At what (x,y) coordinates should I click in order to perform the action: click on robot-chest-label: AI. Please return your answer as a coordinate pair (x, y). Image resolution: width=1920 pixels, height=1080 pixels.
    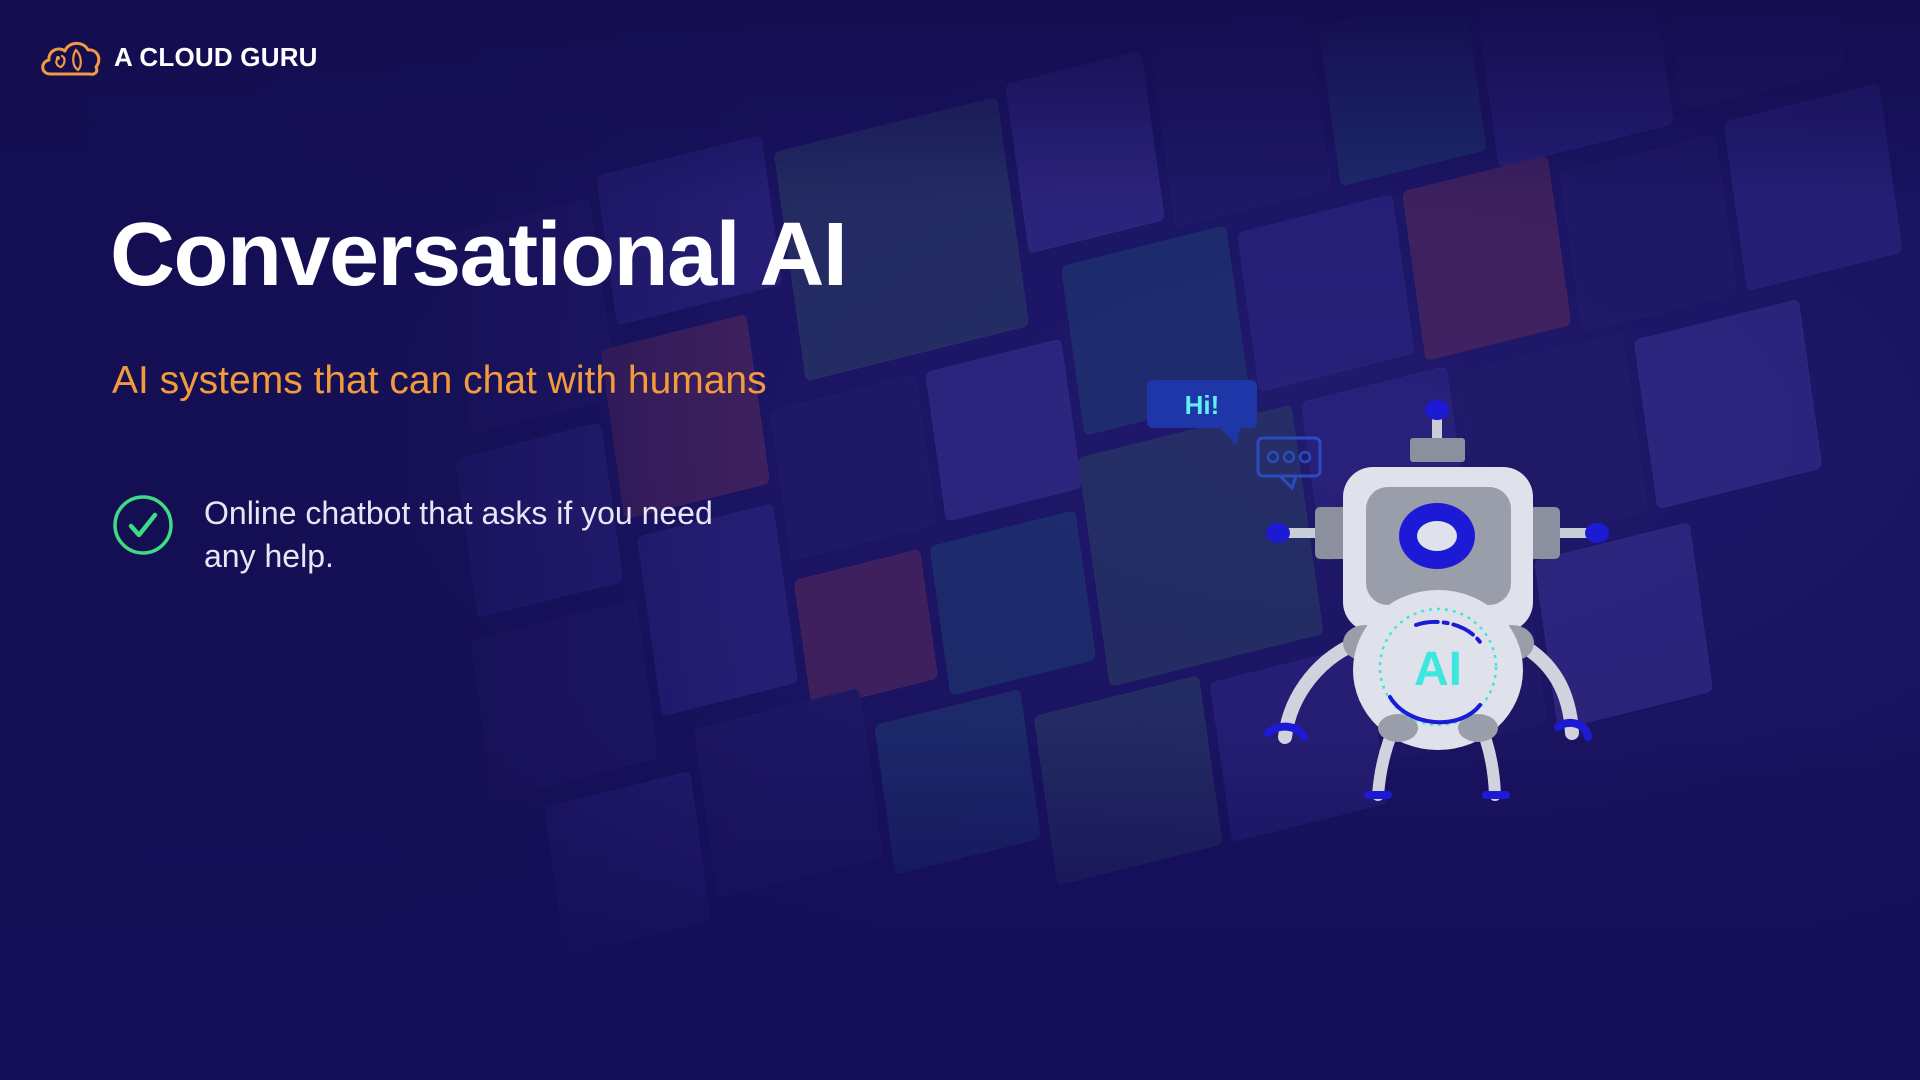
    Looking at the image, I should click on (1438, 669).